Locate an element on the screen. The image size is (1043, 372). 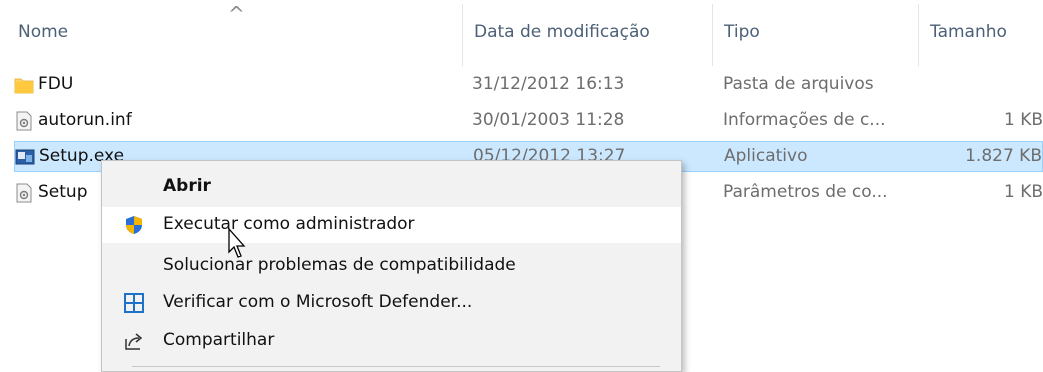
menu-item-label: Abrir is located at coordinates (187, 186).